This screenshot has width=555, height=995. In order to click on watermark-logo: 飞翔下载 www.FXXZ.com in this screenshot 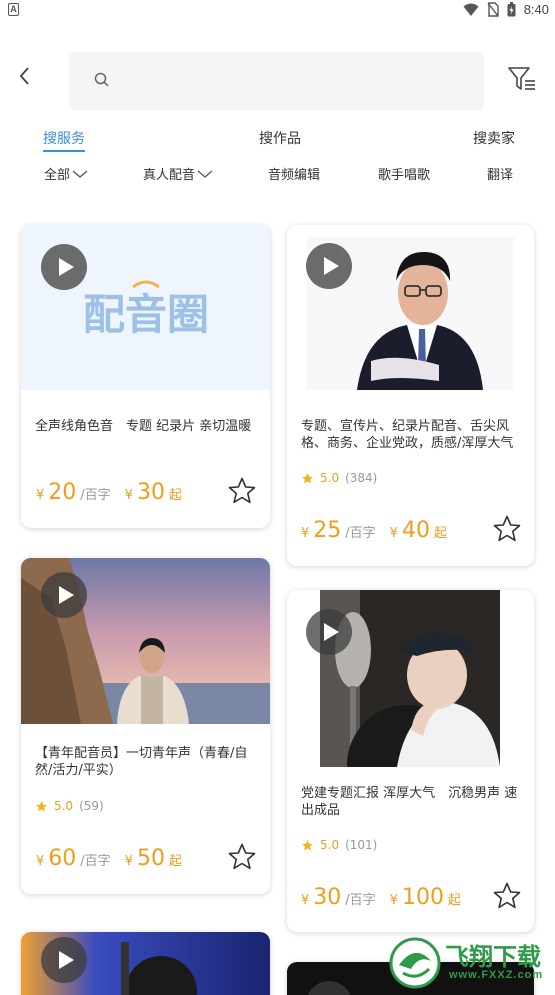, I will do `click(469, 963)`.